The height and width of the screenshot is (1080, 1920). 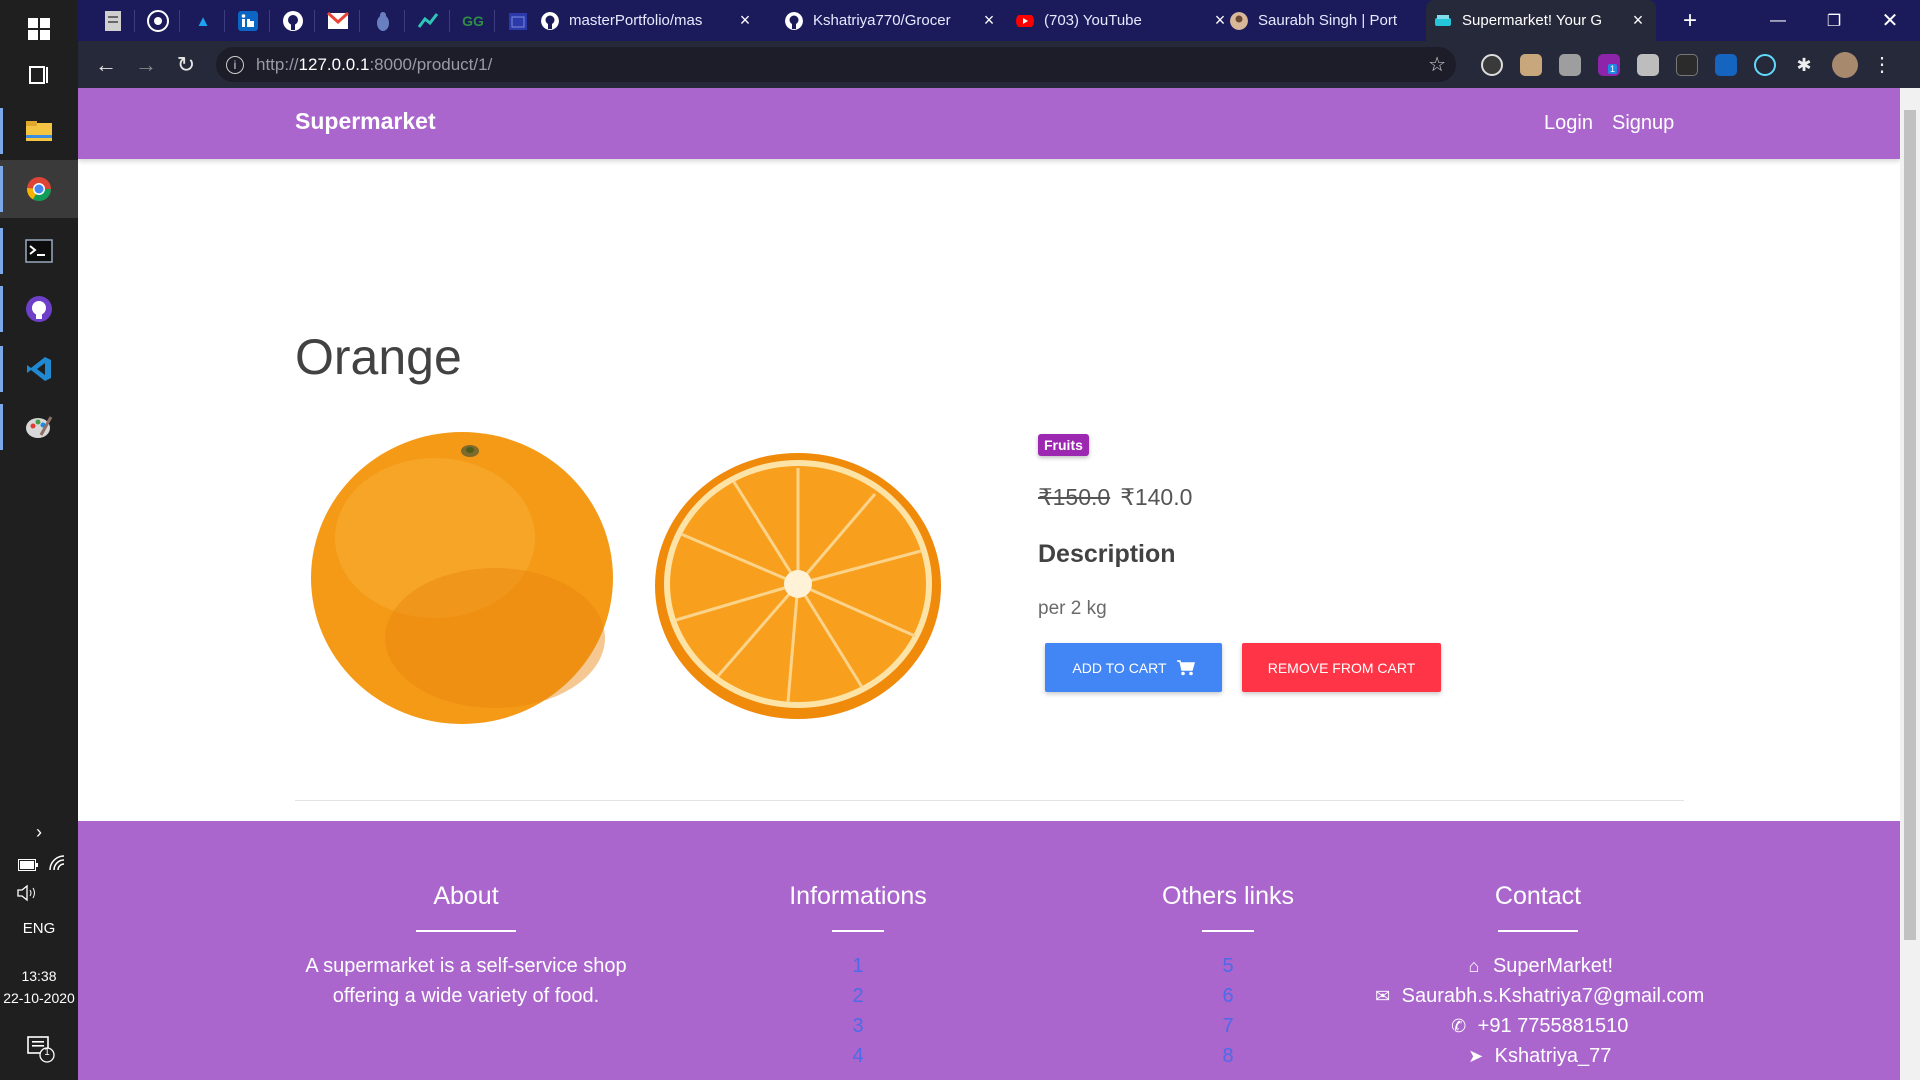 I want to click on clock-time: 13:38, so click(x=39, y=976).